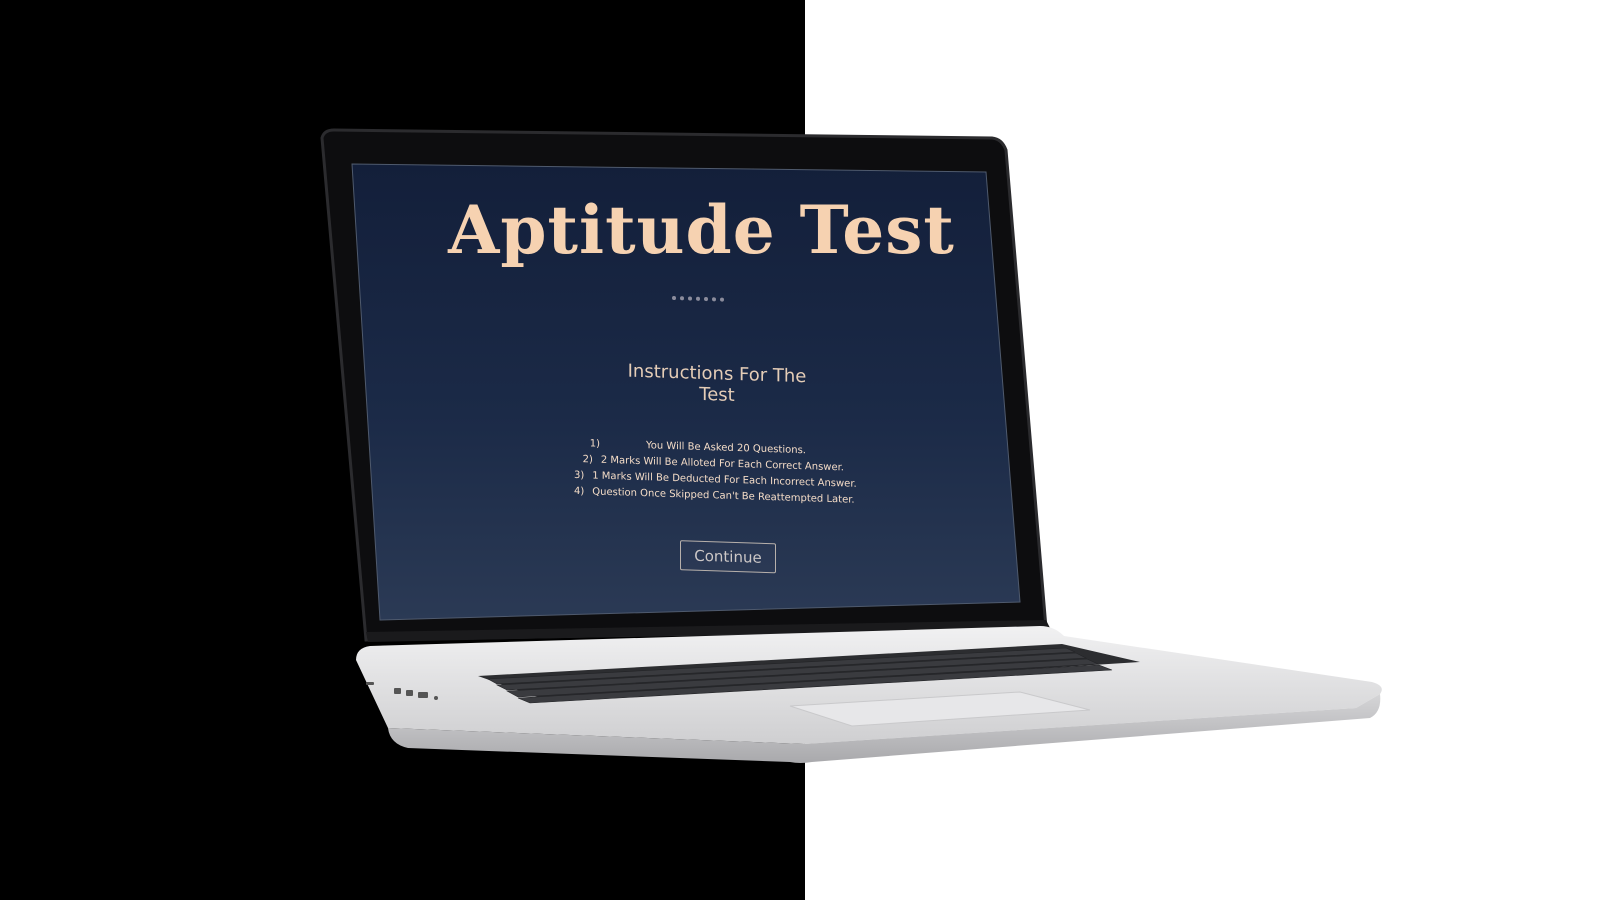  Describe the element at coordinates (701, 229) in the screenshot. I see `page-title: Aptitude Test` at that location.